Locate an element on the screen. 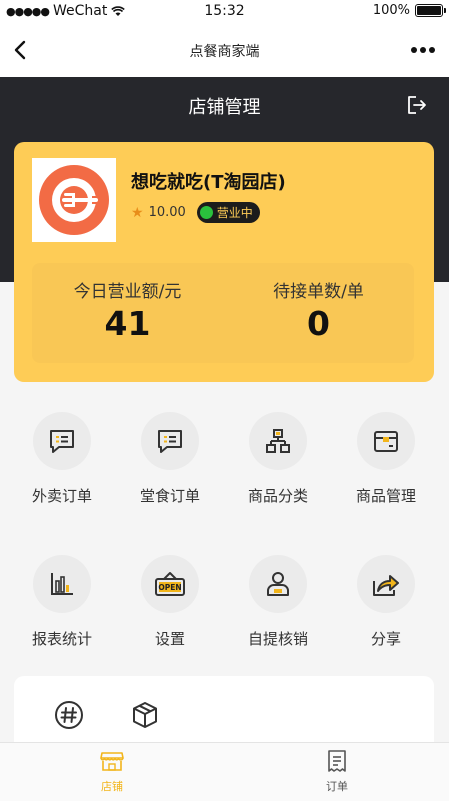  menu-label: 堂食订单 is located at coordinates (169, 496).